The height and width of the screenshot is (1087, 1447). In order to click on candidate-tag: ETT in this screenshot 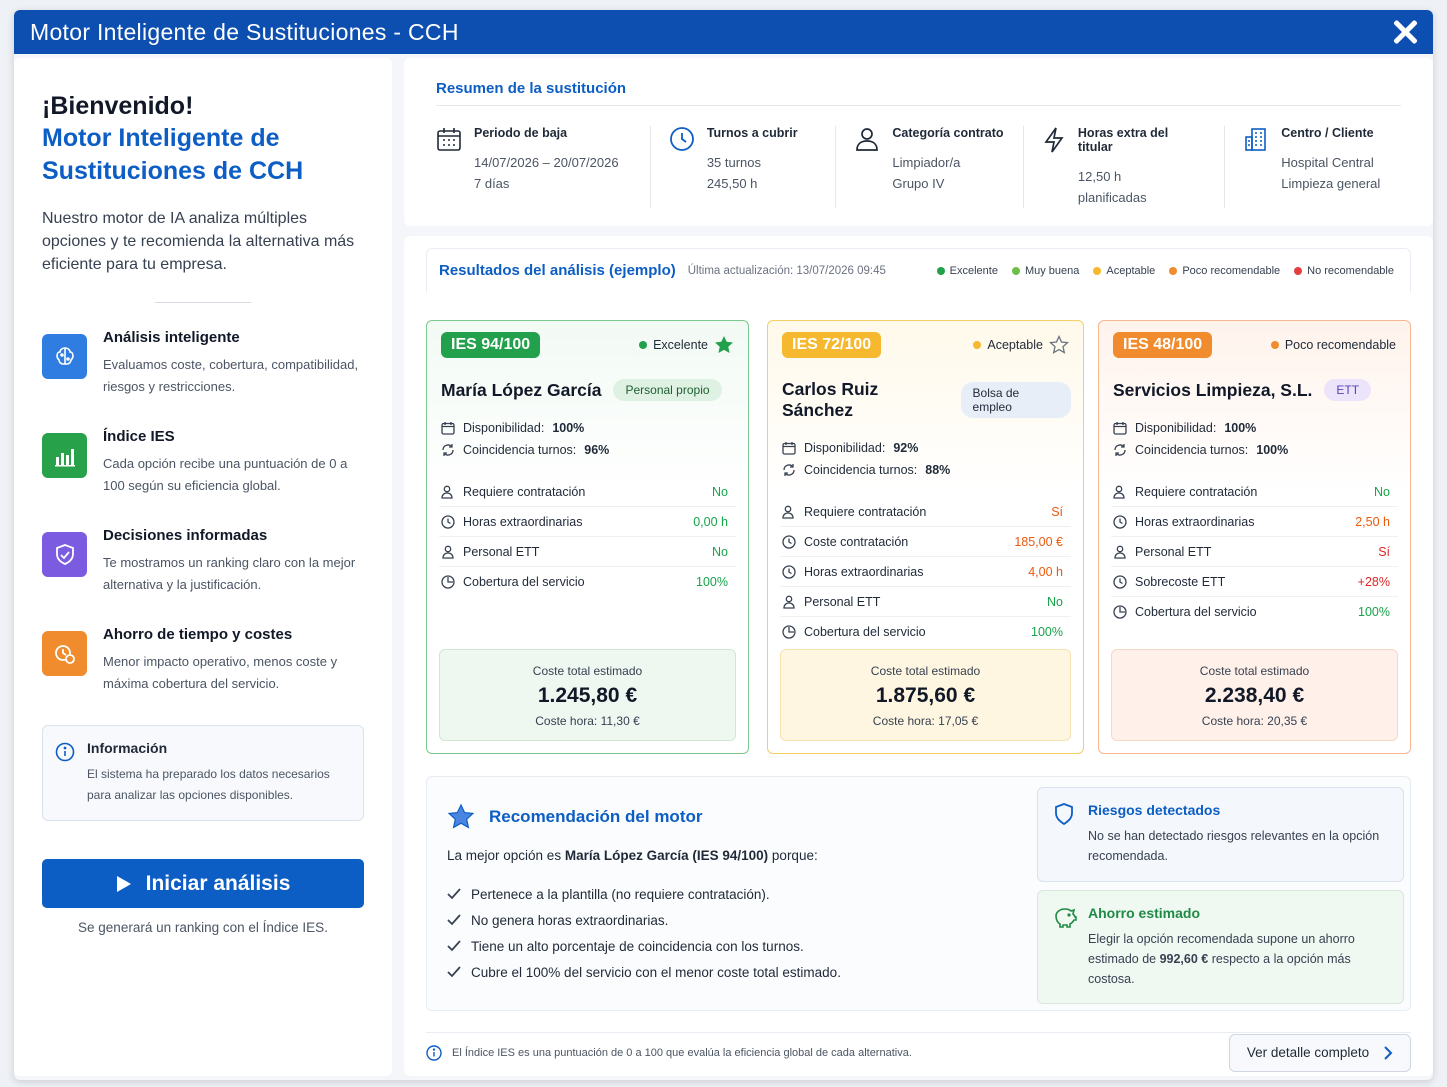, I will do `click(1348, 390)`.